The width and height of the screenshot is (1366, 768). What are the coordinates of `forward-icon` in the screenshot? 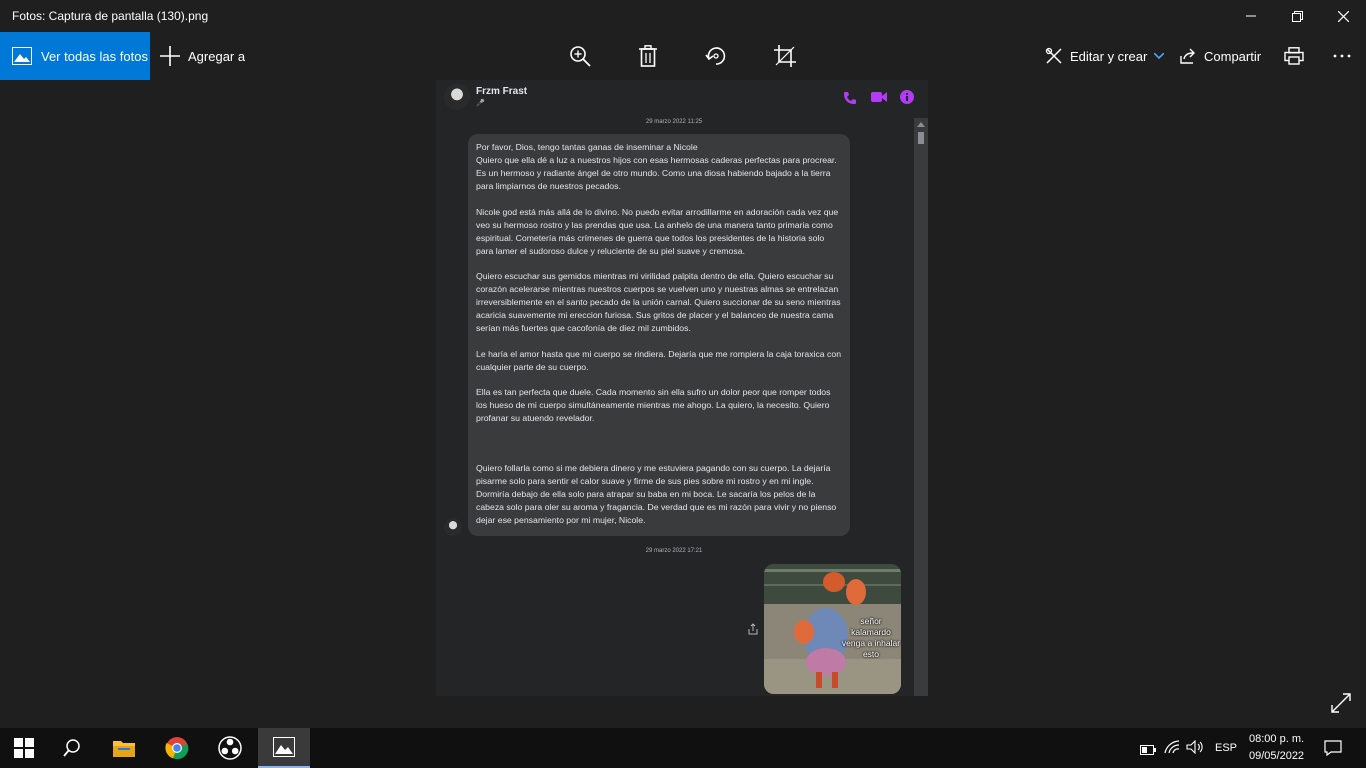 It's located at (753, 629).